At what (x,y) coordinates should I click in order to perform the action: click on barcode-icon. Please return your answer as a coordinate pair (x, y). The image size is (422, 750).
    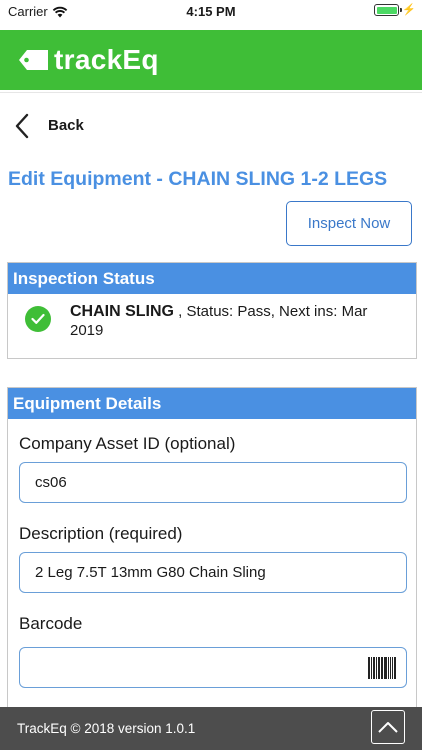
    Looking at the image, I should click on (382, 668).